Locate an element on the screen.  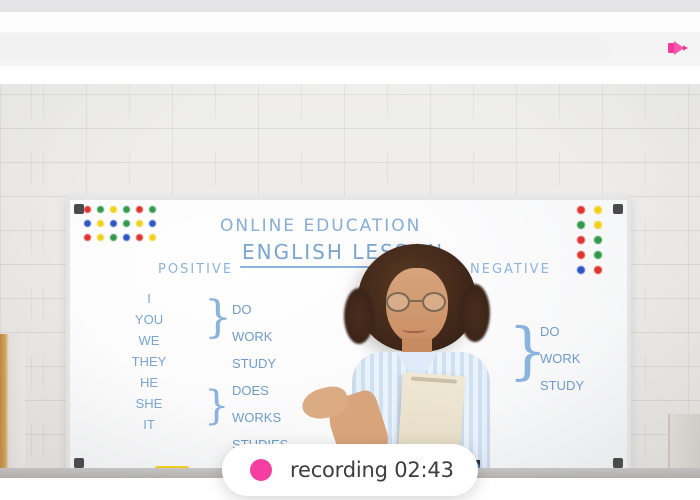
pronoun: I is located at coordinates (149, 298).